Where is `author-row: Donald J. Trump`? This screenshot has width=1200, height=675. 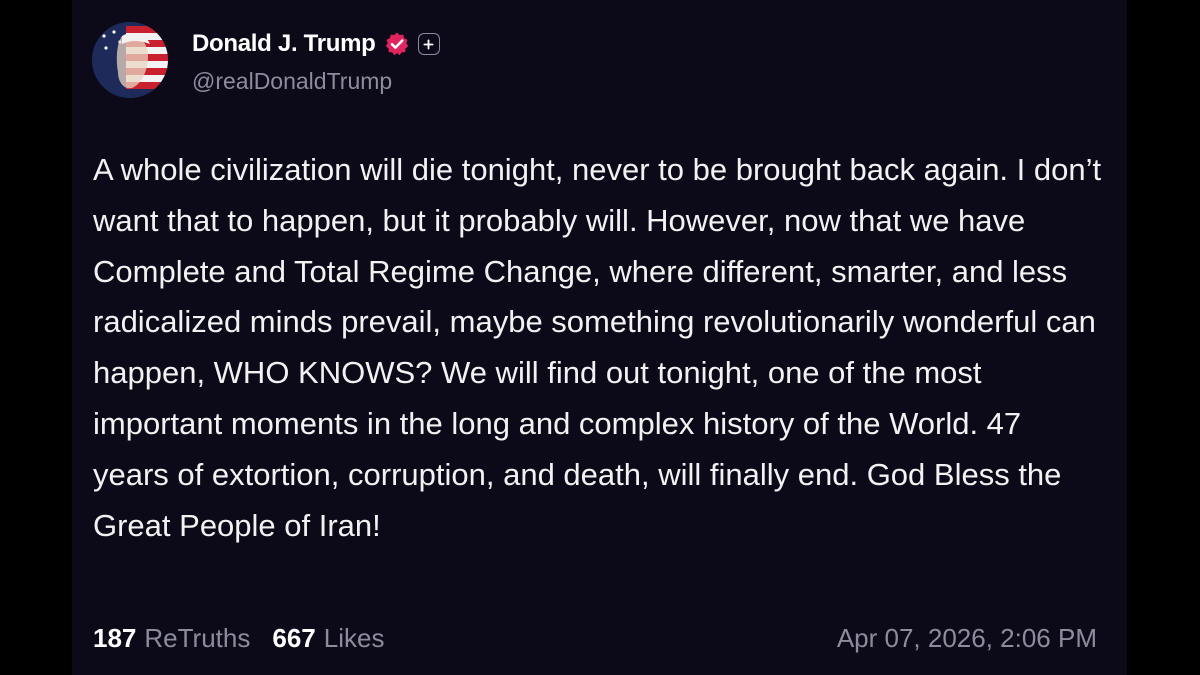 author-row: Donald J. Trump is located at coordinates (316, 44).